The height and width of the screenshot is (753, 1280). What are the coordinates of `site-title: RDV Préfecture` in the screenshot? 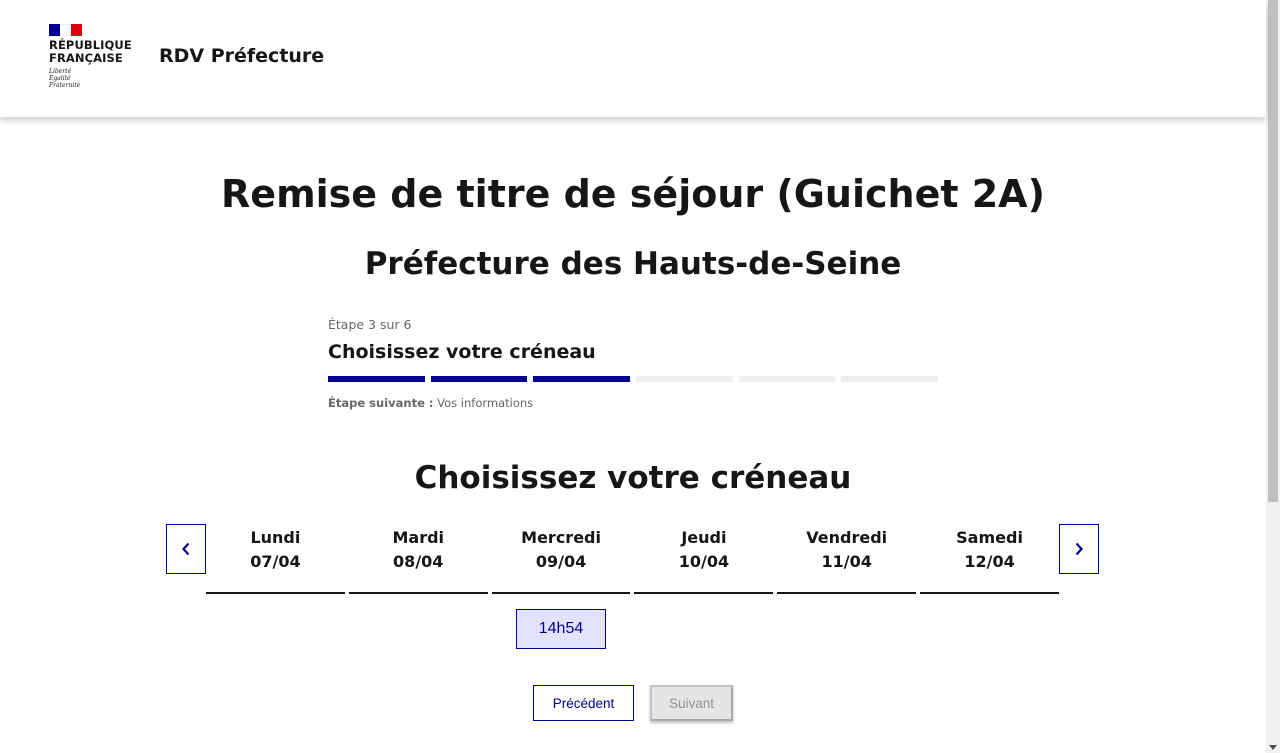 It's located at (241, 56).